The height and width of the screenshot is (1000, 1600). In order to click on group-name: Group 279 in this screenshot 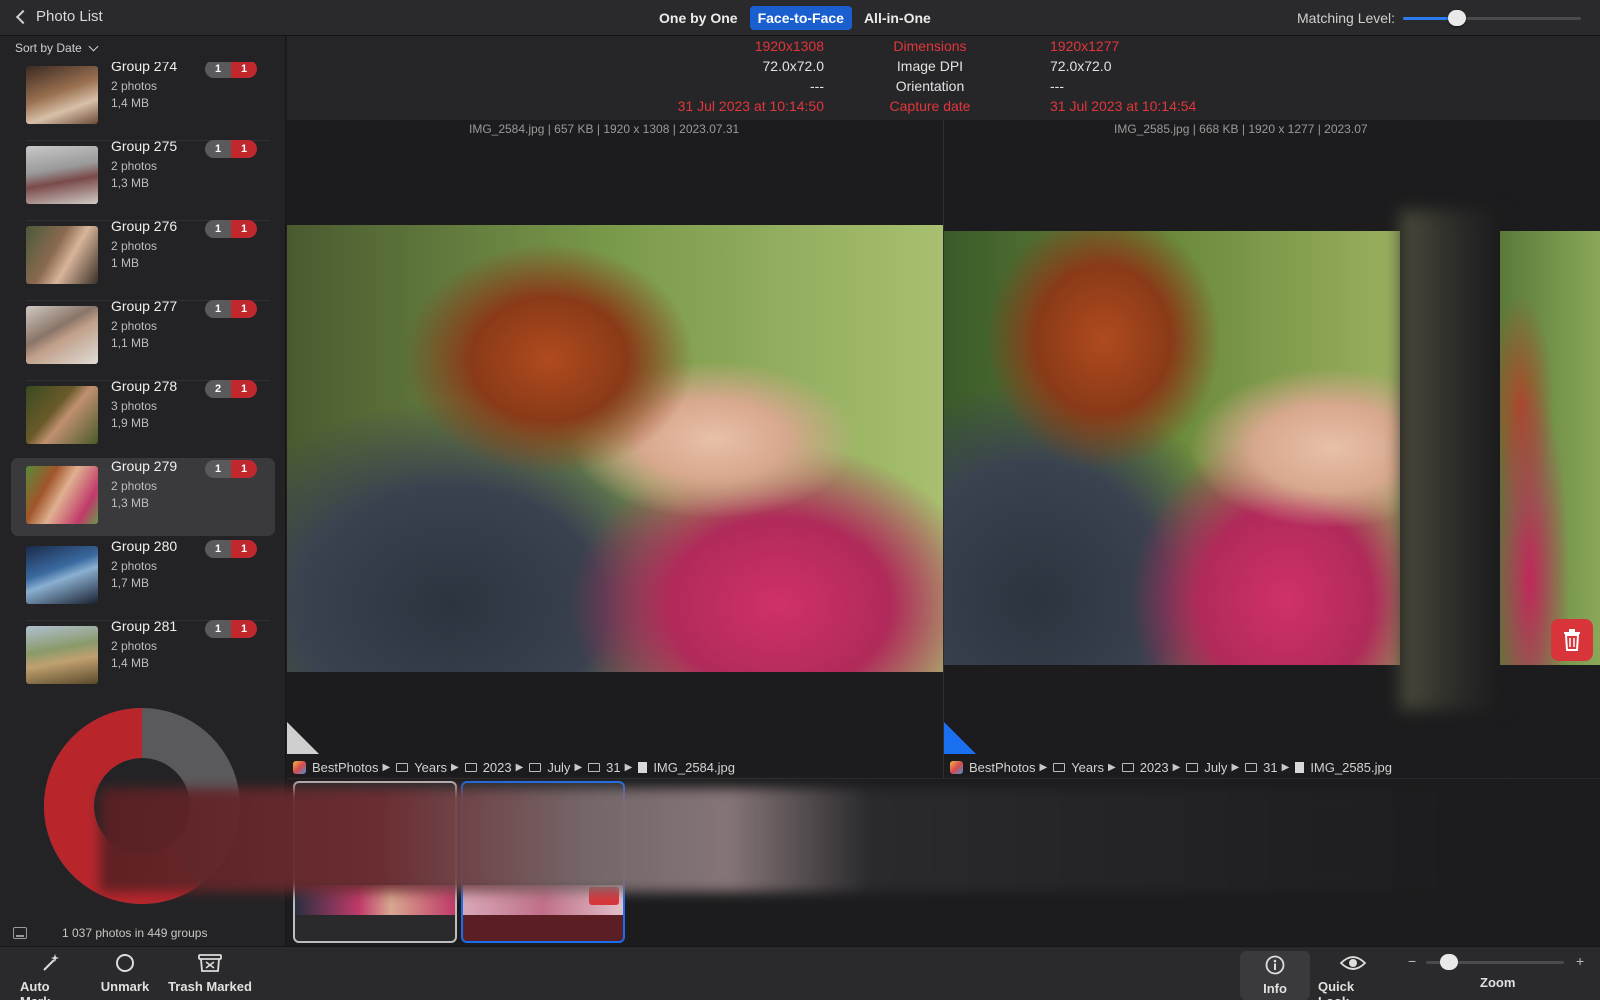, I will do `click(144, 466)`.